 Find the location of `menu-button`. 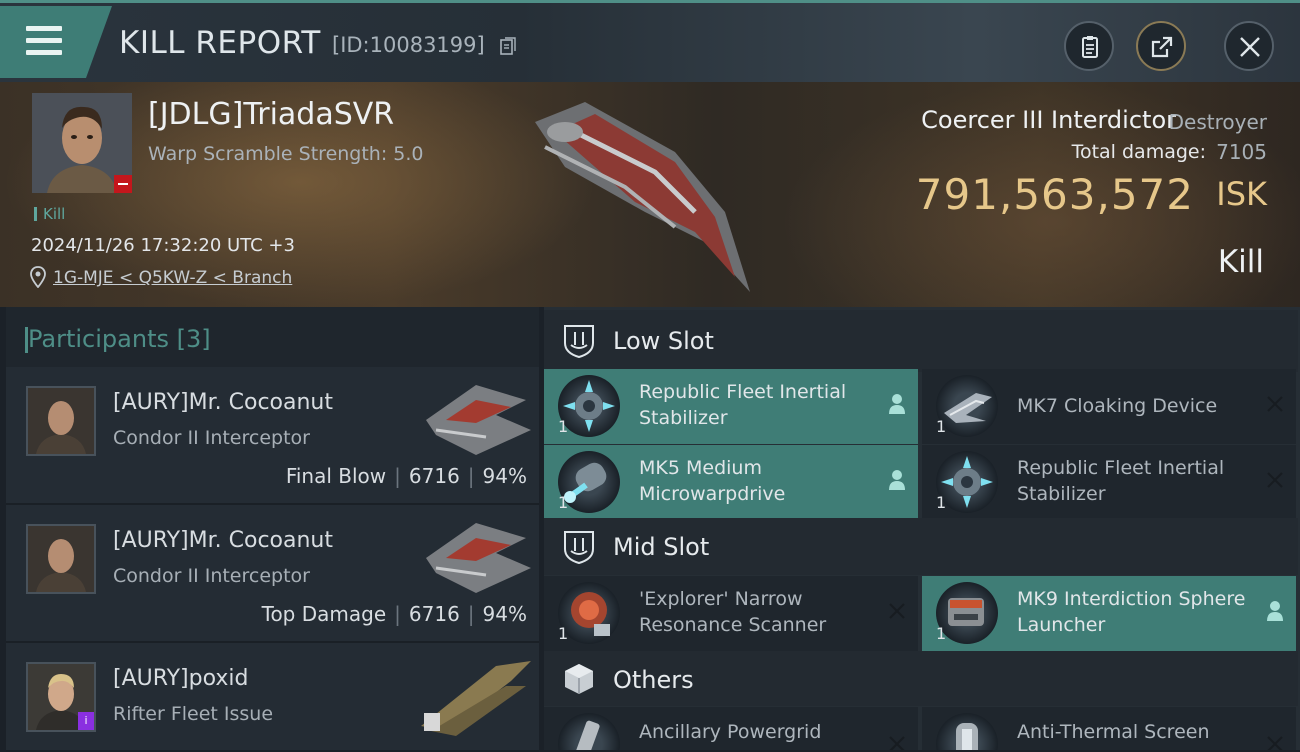

menu-button is located at coordinates (56, 42).